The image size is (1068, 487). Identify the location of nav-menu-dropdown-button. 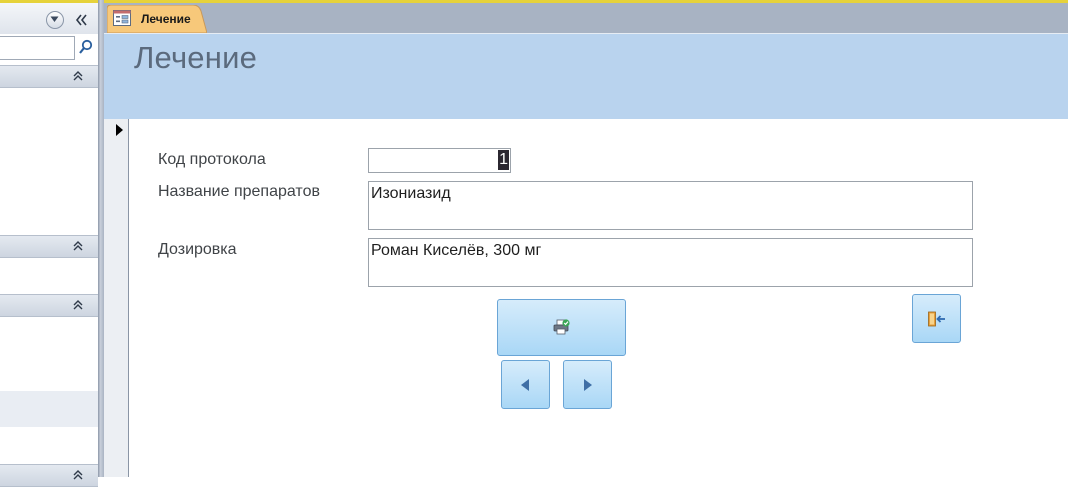
(55, 20).